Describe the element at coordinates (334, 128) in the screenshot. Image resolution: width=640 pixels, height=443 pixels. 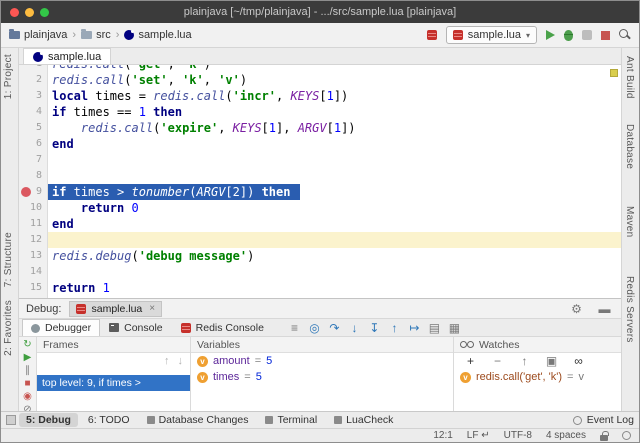
I see `code-line: redis.call('expire', KEYS[1], ARGV[1])` at that location.